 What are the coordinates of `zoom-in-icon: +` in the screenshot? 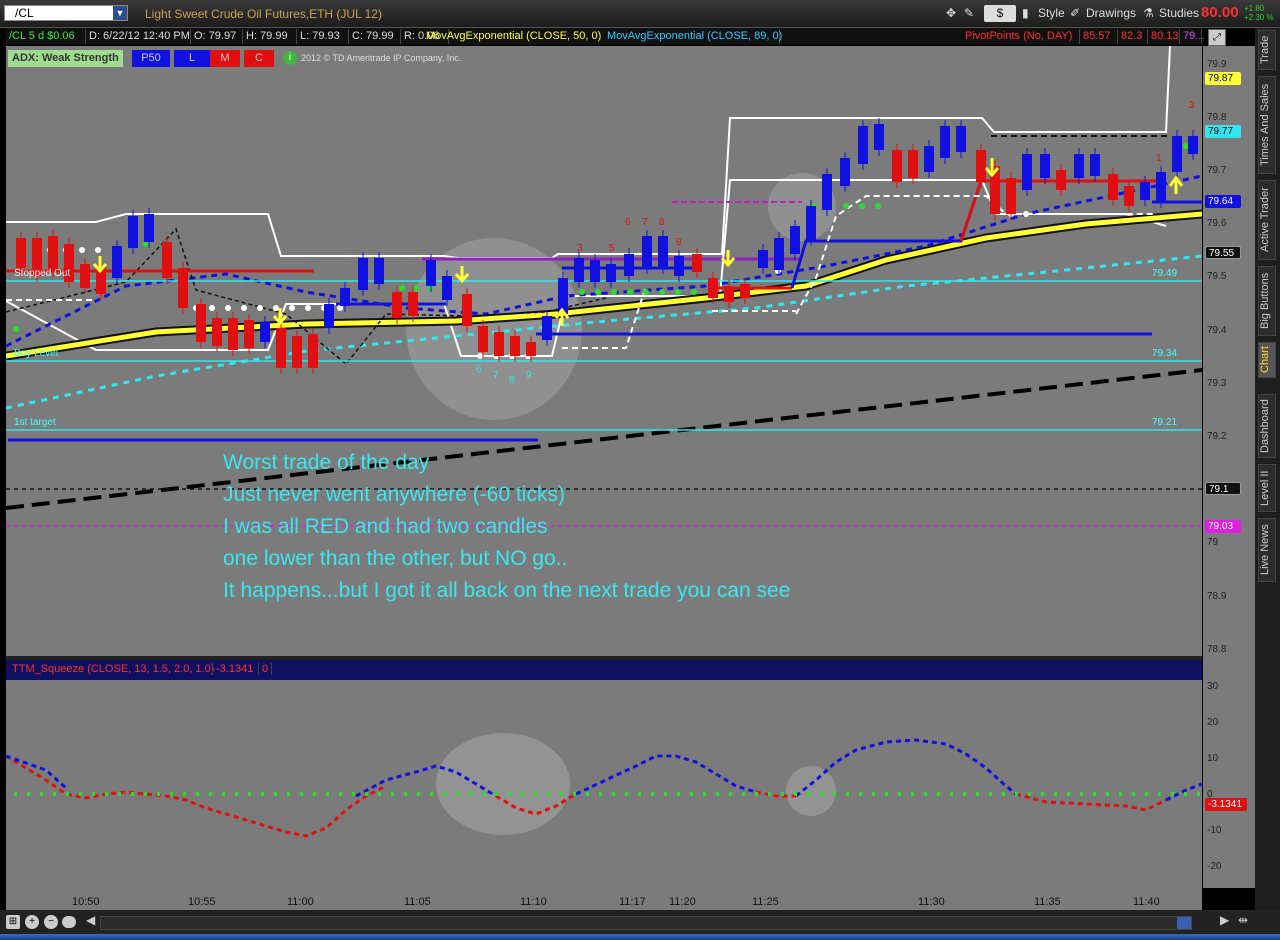 It's located at (32, 922).